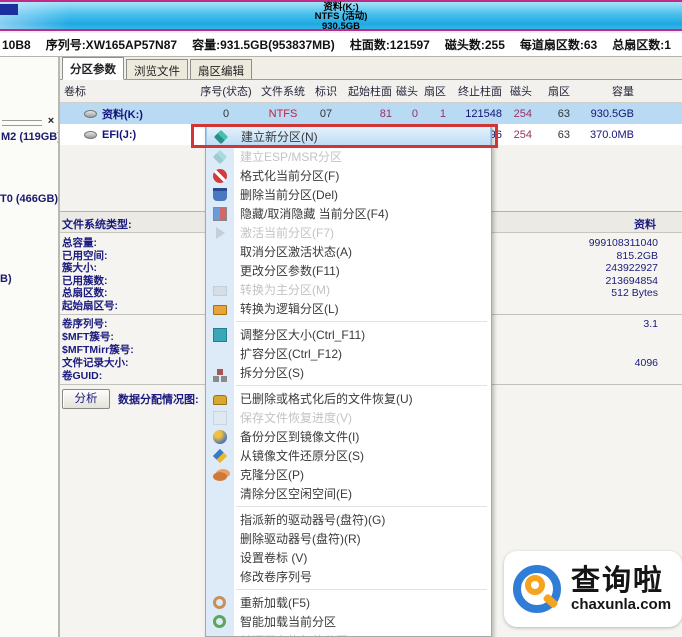 The image size is (682, 637). Describe the element at coordinates (221, 136) in the screenshot. I see `new-partition-icon` at that location.